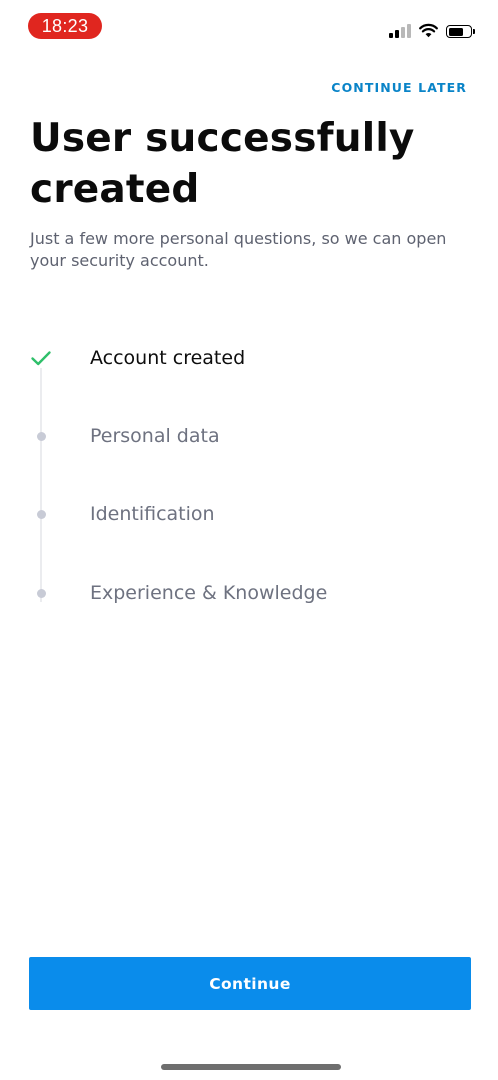 The width and height of the screenshot is (498, 1080). Describe the element at coordinates (152, 514) in the screenshot. I see `step-label: Identification` at that location.